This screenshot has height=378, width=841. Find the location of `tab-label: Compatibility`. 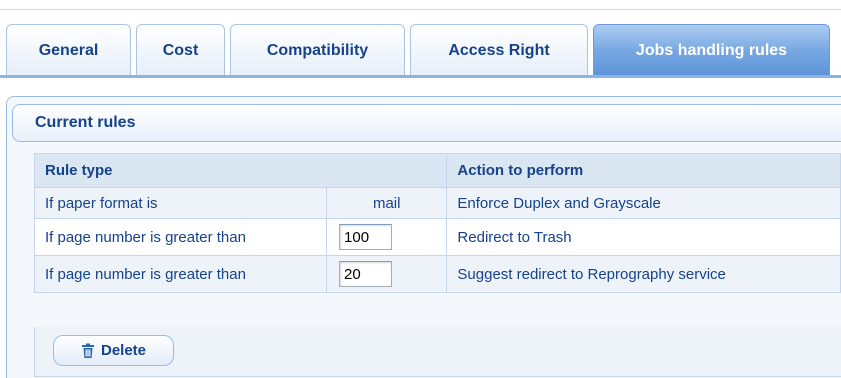

tab-label: Compatibility is located at coordinates (317, 50).